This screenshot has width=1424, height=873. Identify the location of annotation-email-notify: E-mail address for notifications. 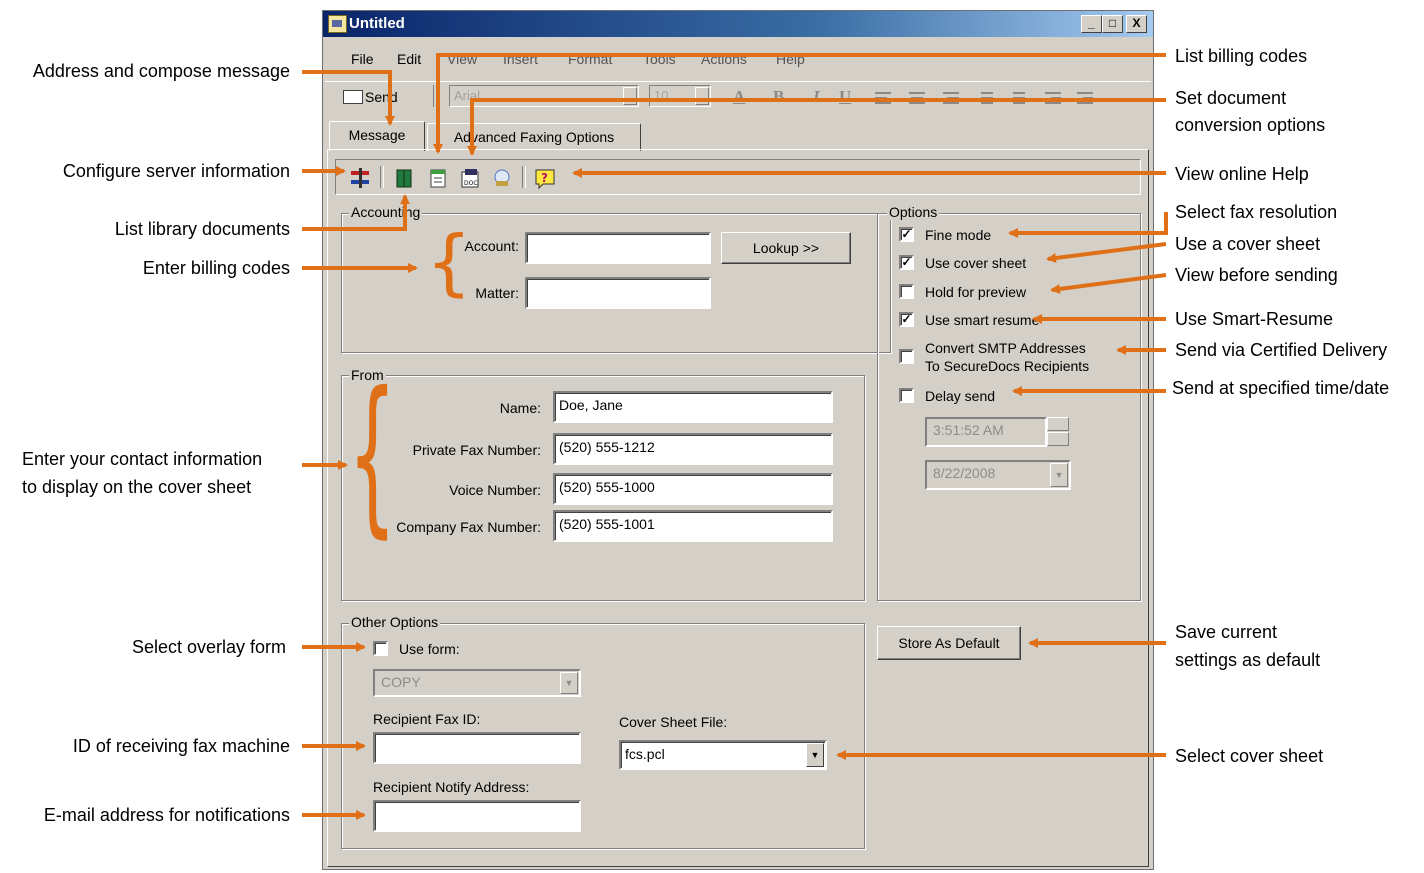
(166, 815).